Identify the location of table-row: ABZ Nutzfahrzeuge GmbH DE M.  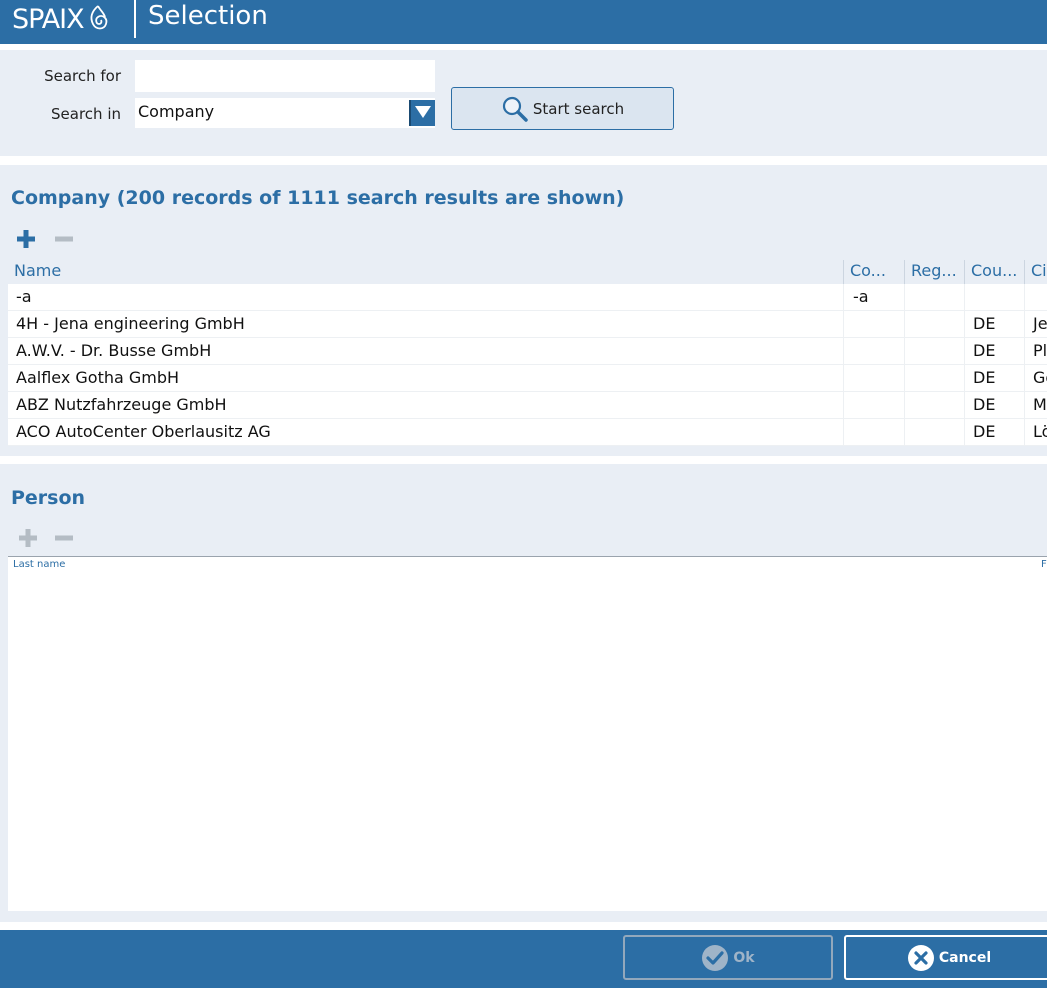
(527, 405).